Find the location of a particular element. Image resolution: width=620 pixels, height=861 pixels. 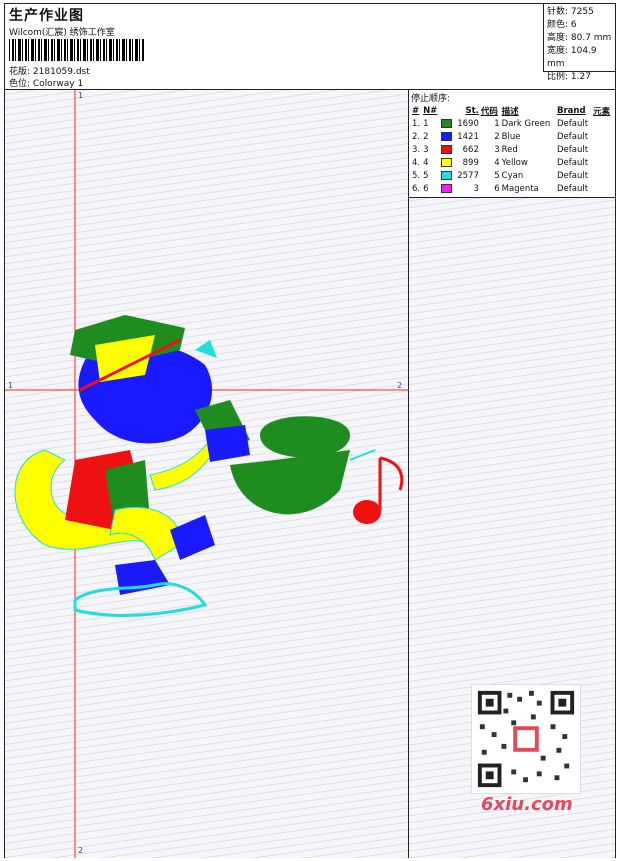

row-code: 5 is located at coordinates (497, 175).